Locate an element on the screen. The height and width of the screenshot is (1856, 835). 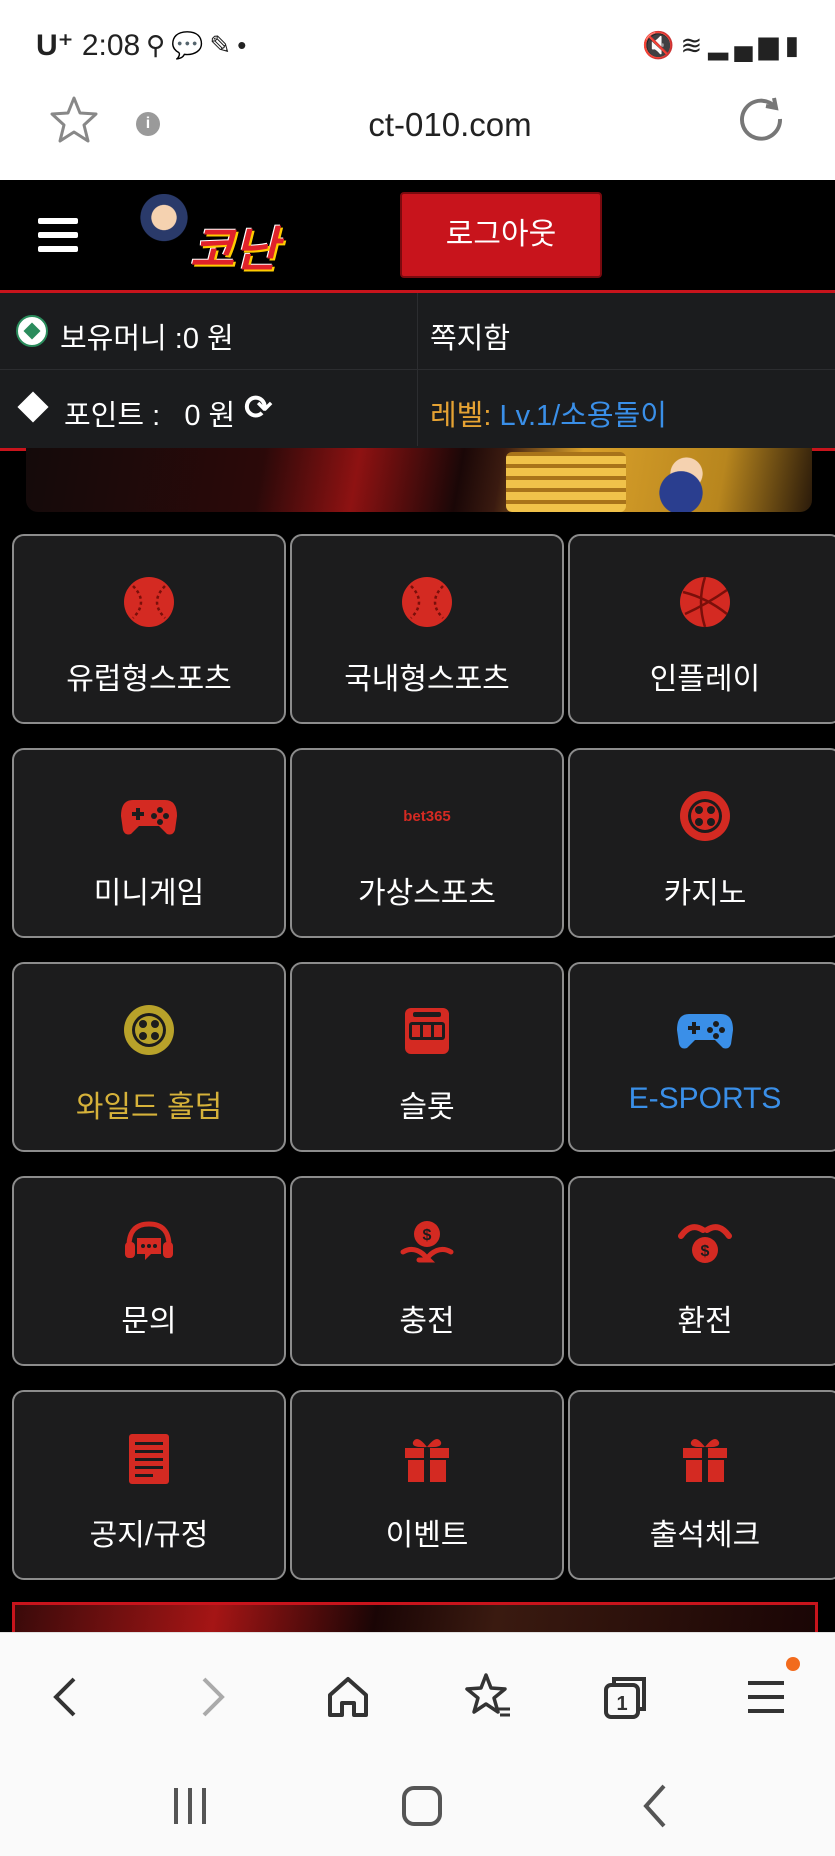
menu-tile: 와일드 홀덤 is located at coordinates (149, 1057).